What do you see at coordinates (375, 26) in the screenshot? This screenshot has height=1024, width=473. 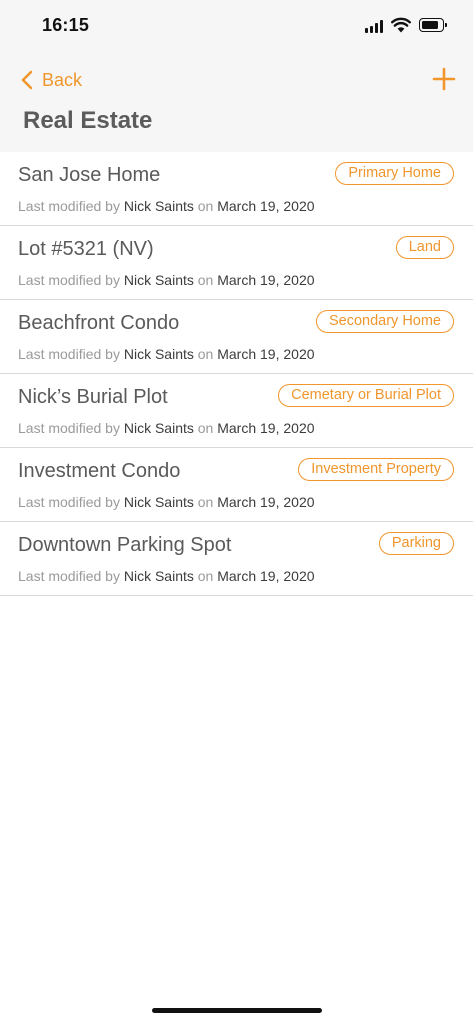 I see `cellular-signal-icon` at bounding box center [375, 26].